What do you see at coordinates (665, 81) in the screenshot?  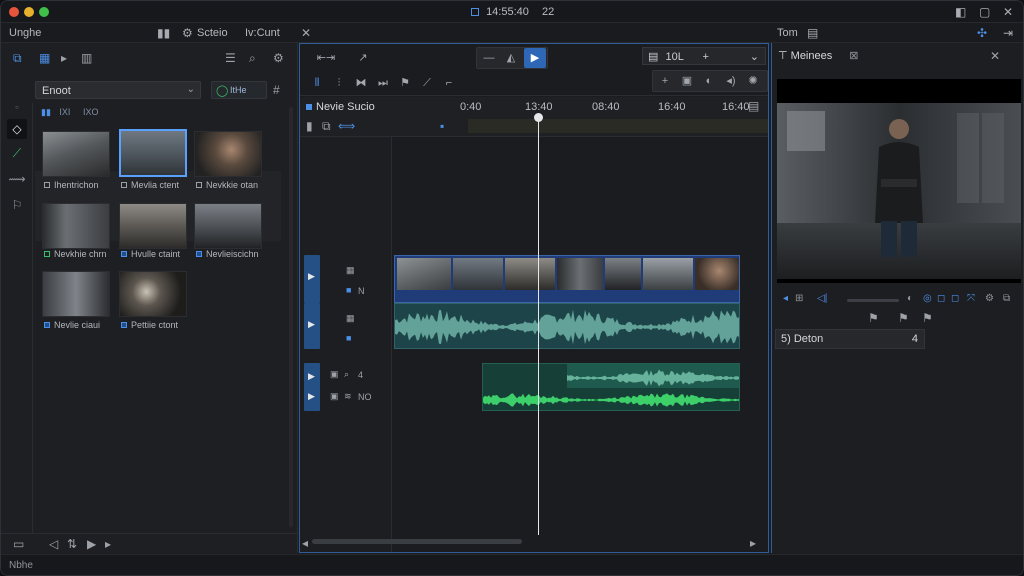 I see `add-icon: +` at bounding box center [665, 81].